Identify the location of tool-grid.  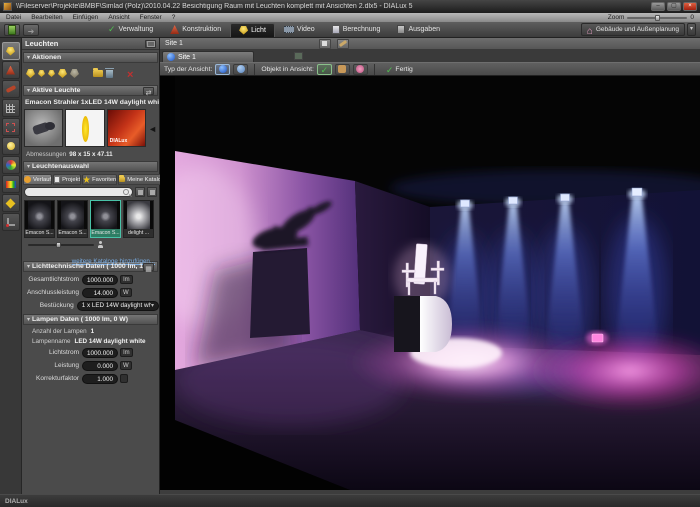
(10, 108).